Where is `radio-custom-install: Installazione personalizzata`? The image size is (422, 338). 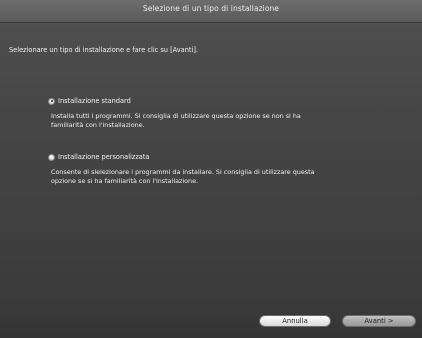
radio-custom-install: Installazione personalizzata is located at coordinates (98, 157).